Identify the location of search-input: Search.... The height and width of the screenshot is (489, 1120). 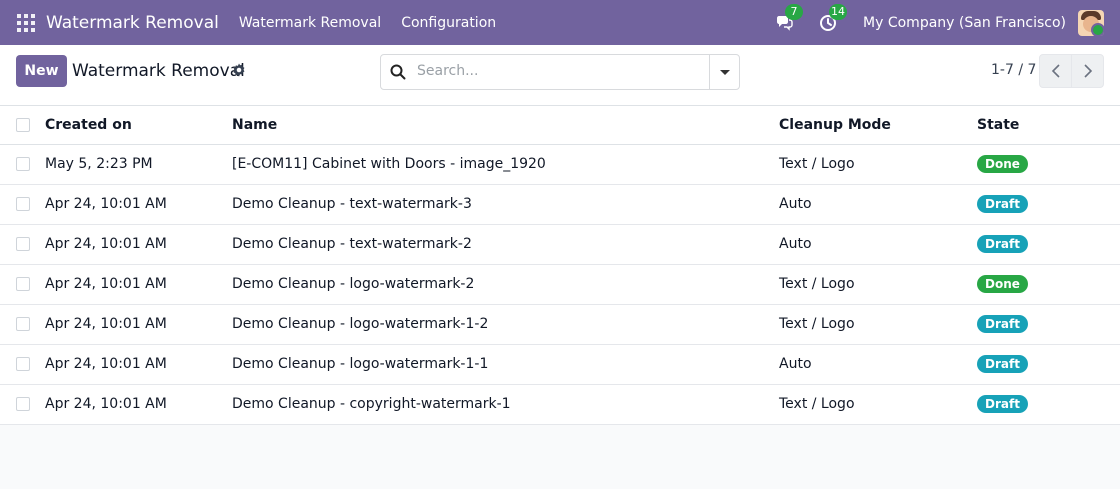
(447, 71).